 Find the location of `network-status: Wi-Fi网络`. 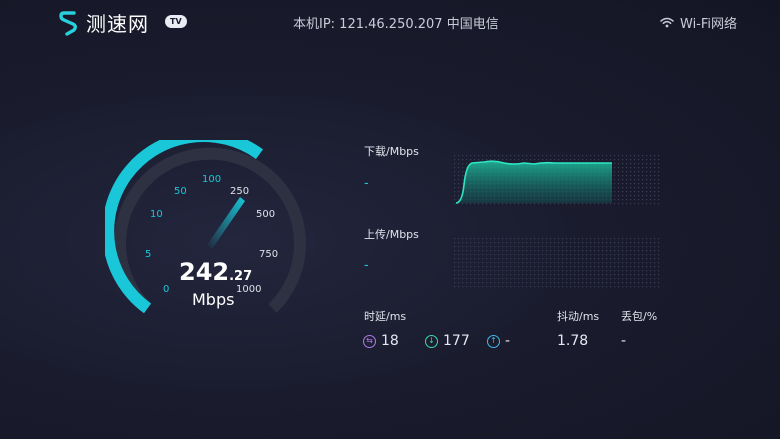

network-status: Wi-Fi网络 is located at coordinates (698, 22).